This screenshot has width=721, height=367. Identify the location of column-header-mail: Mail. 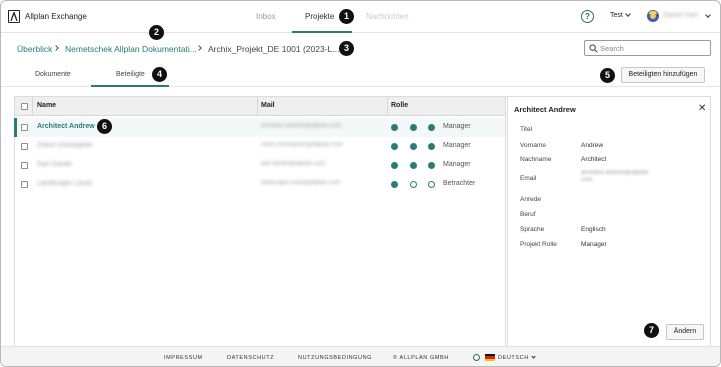
(268, 105).